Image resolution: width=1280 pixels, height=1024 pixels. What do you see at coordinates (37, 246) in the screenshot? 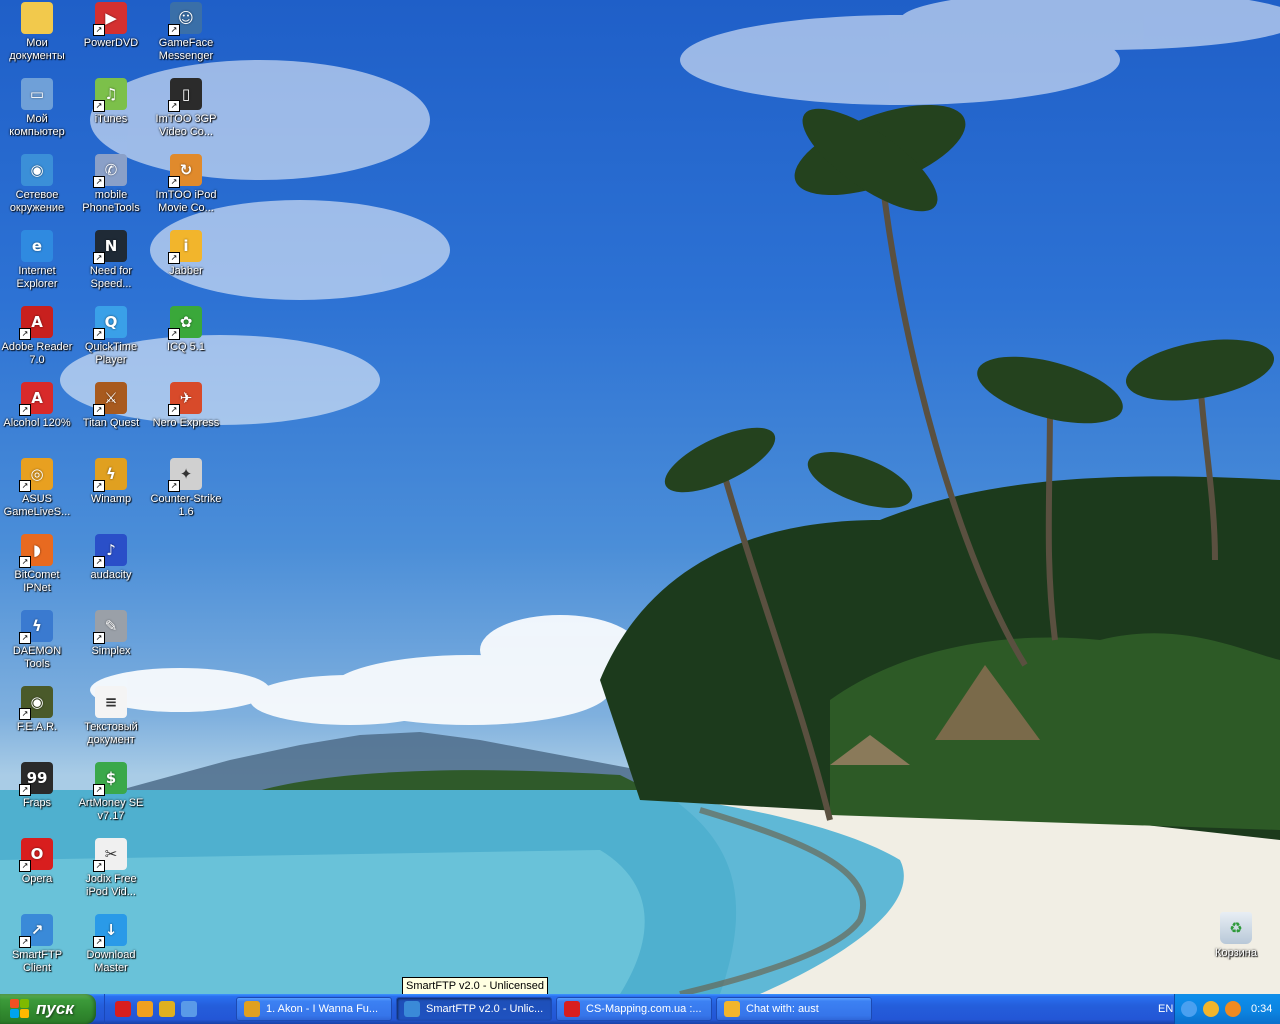
I see `icon-glyph: e` at bounding box center [37, 246].